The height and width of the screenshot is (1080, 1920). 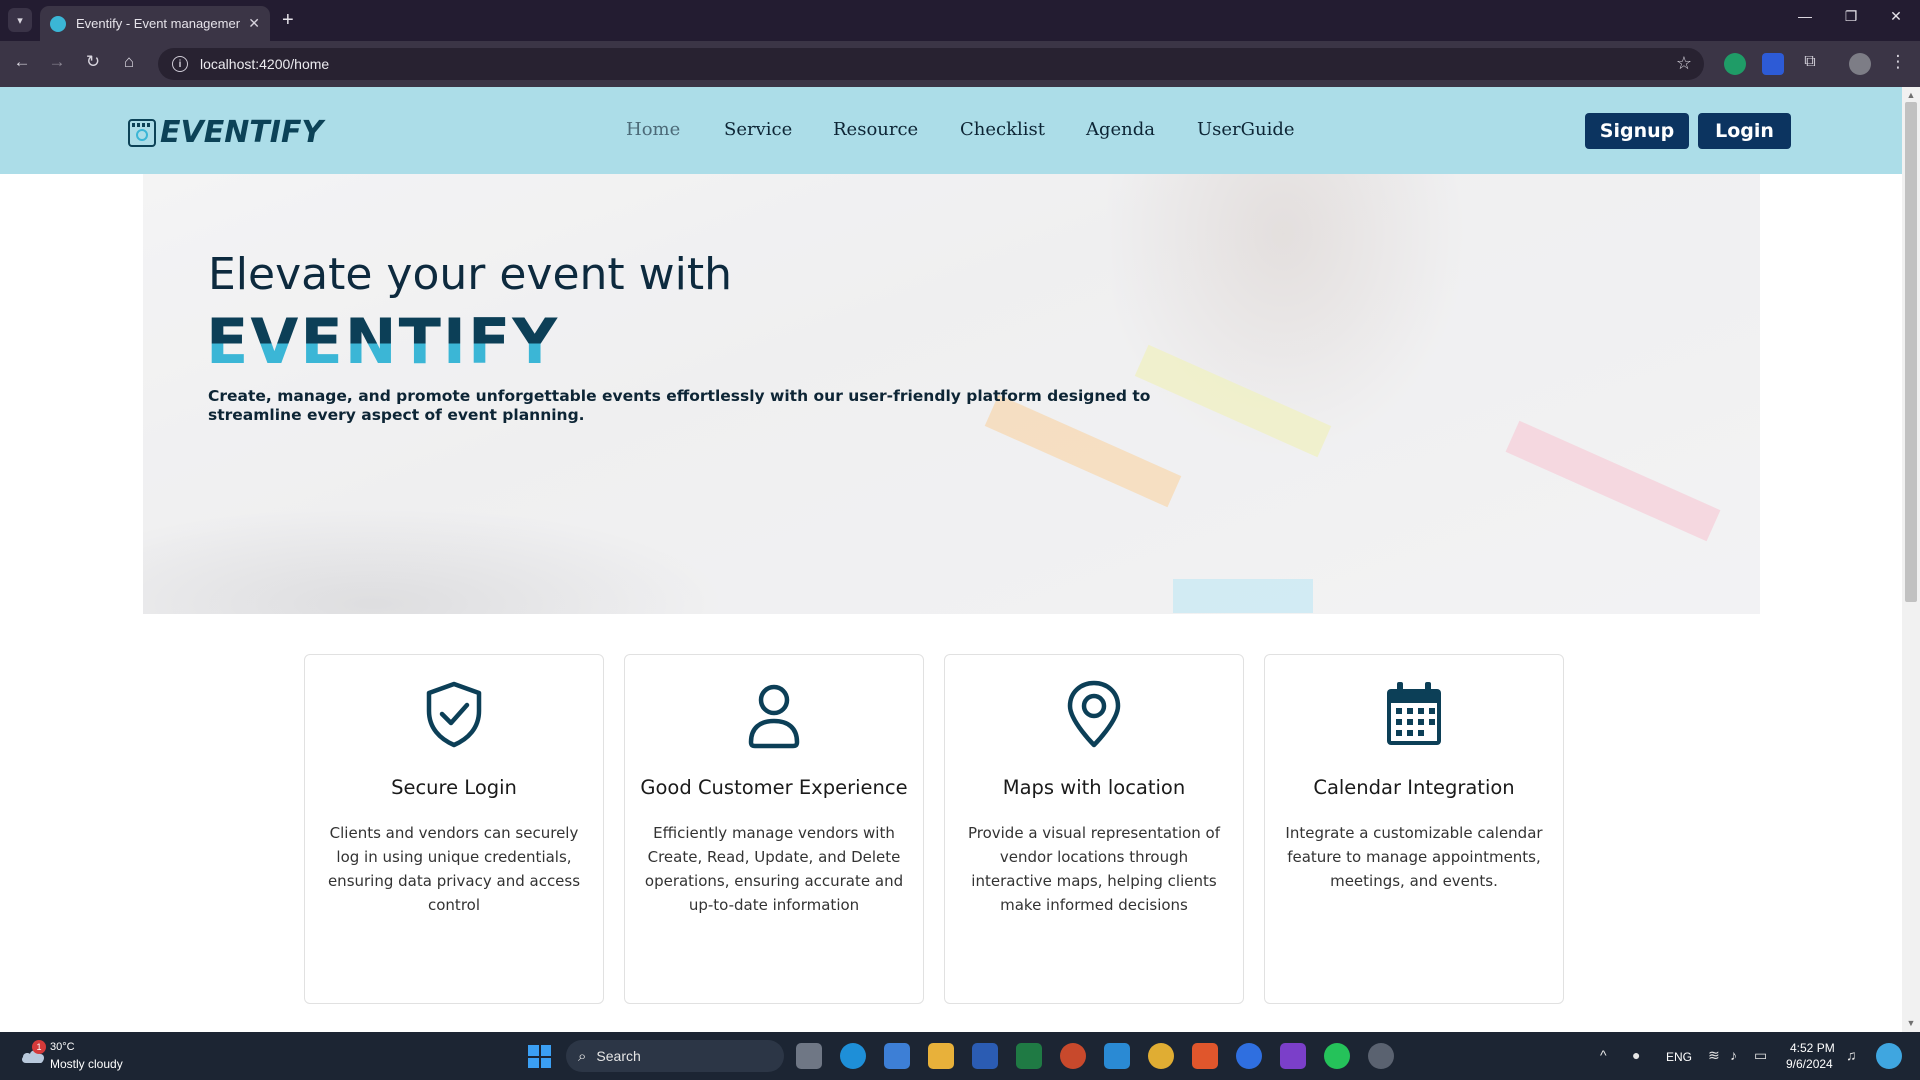 What do you see at coordinates (93, 62) in the screenshot?
I see `reload-icon: ↻` at bounding box center [93, 62].